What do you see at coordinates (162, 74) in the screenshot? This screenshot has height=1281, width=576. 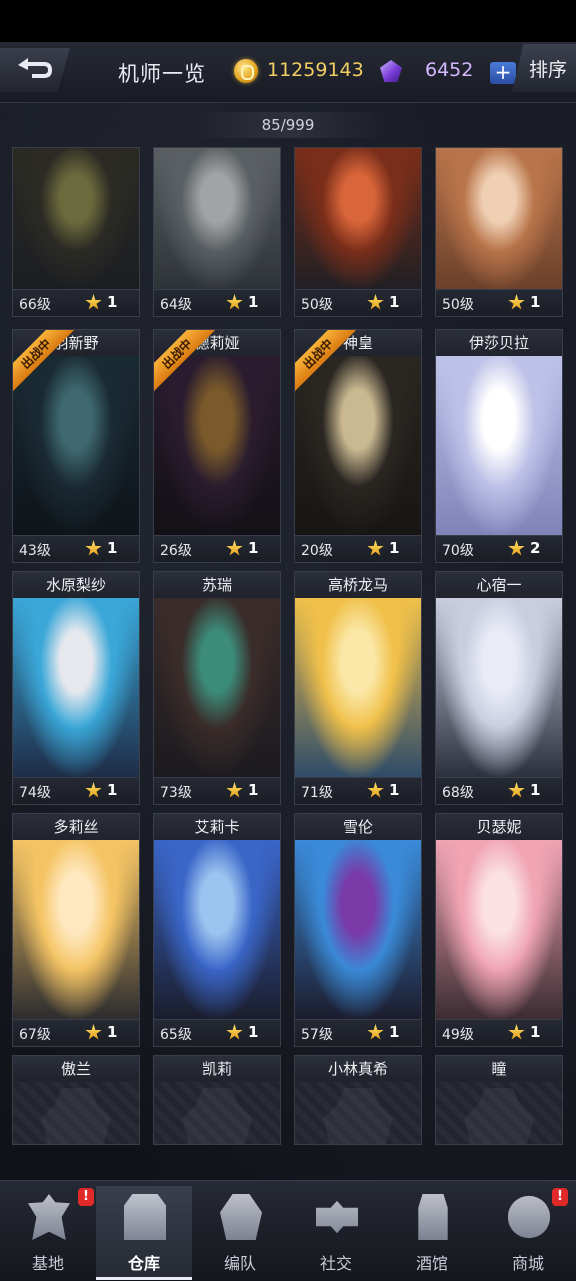 I see `page-title: 机师一览` at bounding box center [162, 74].